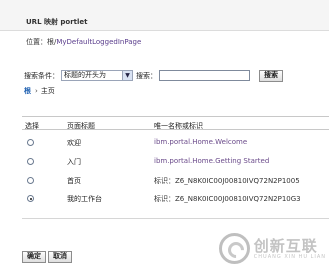 The image size is (329, 268). I want to click on row-title: 入门, so click(74, 162).